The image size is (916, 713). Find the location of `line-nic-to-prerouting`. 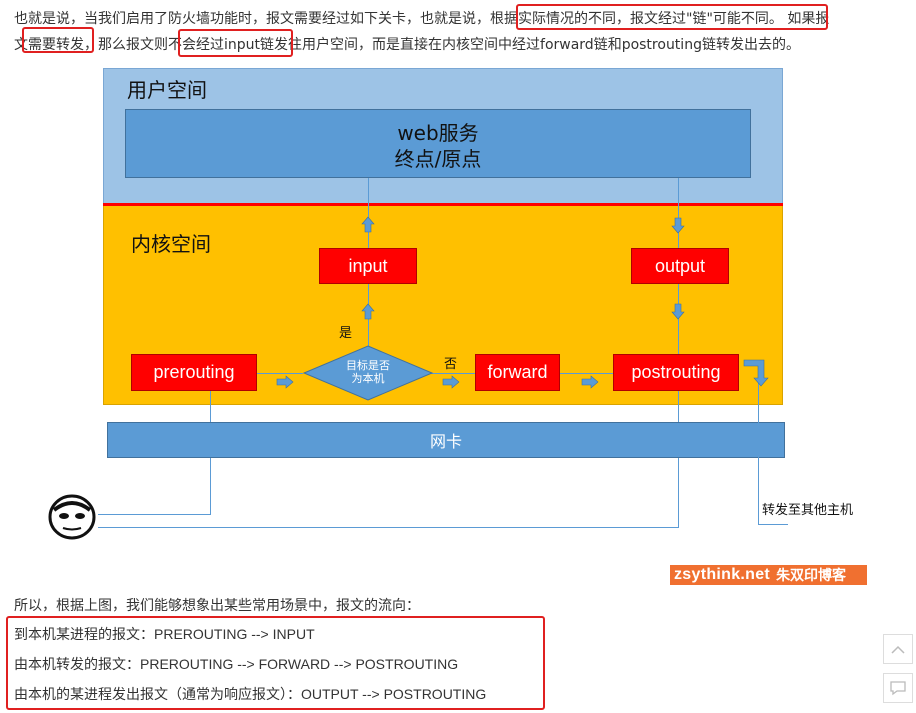

line-nic-to-prerouting is located at coordinates (210, 406).